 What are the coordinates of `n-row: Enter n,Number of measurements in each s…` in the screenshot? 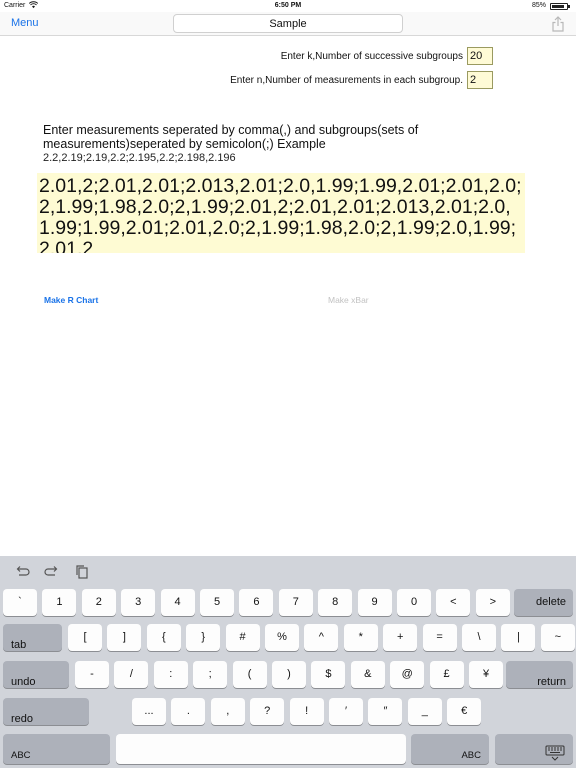 It's located at (288, 81).